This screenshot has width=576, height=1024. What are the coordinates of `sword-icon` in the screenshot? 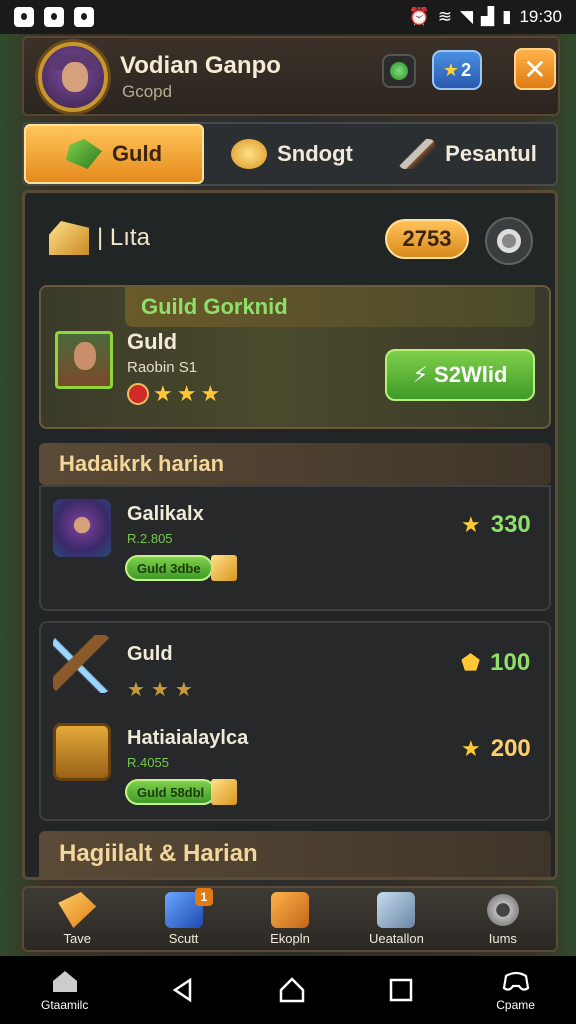 It's located at (417, 154).